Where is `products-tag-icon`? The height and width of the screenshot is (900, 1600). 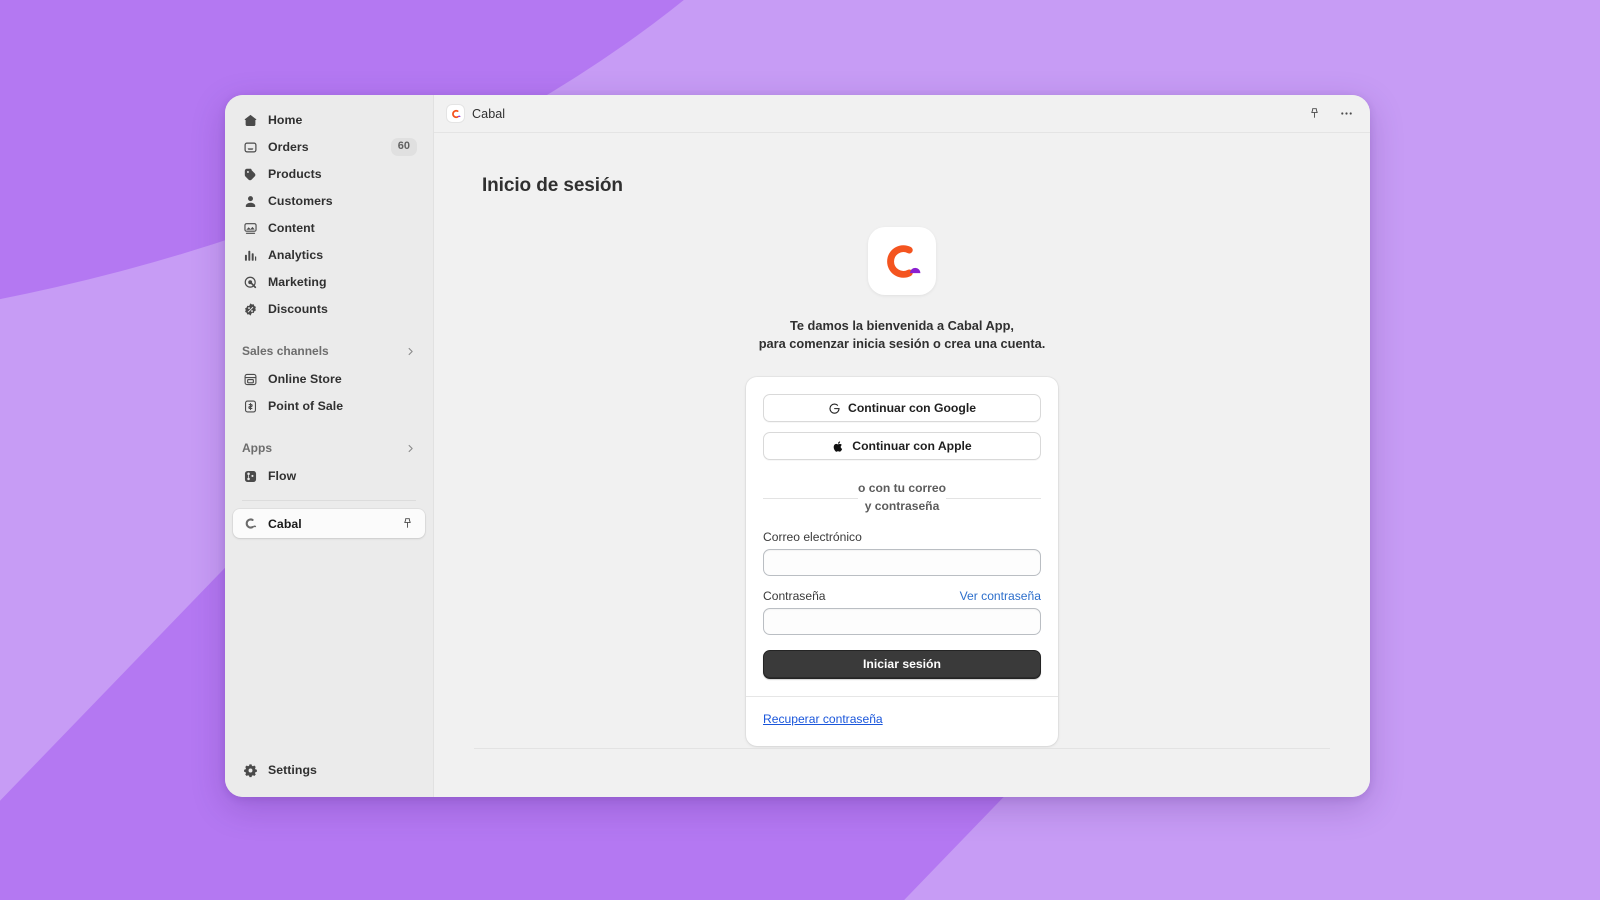
products-tag-icon is located at coordinates (250, 174).